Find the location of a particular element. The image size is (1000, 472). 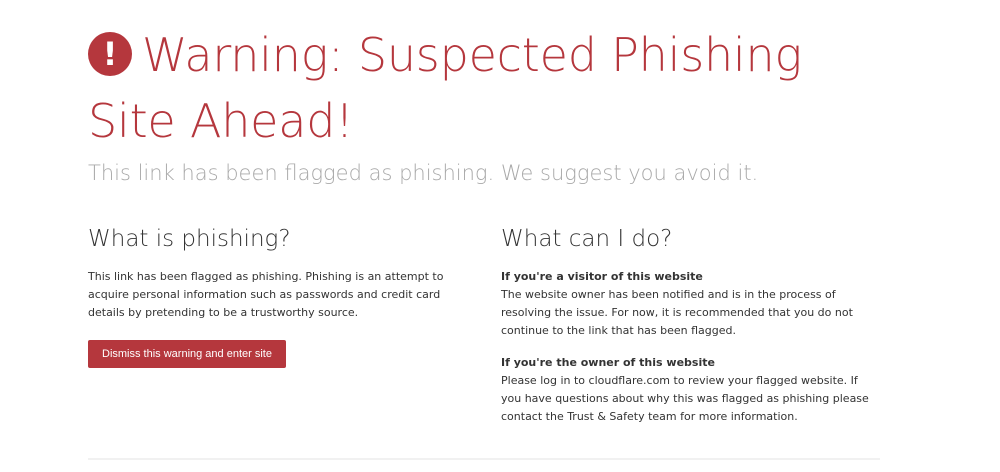

what-can-i-do-heading: What can I do? is located at coordinates (587, 239).